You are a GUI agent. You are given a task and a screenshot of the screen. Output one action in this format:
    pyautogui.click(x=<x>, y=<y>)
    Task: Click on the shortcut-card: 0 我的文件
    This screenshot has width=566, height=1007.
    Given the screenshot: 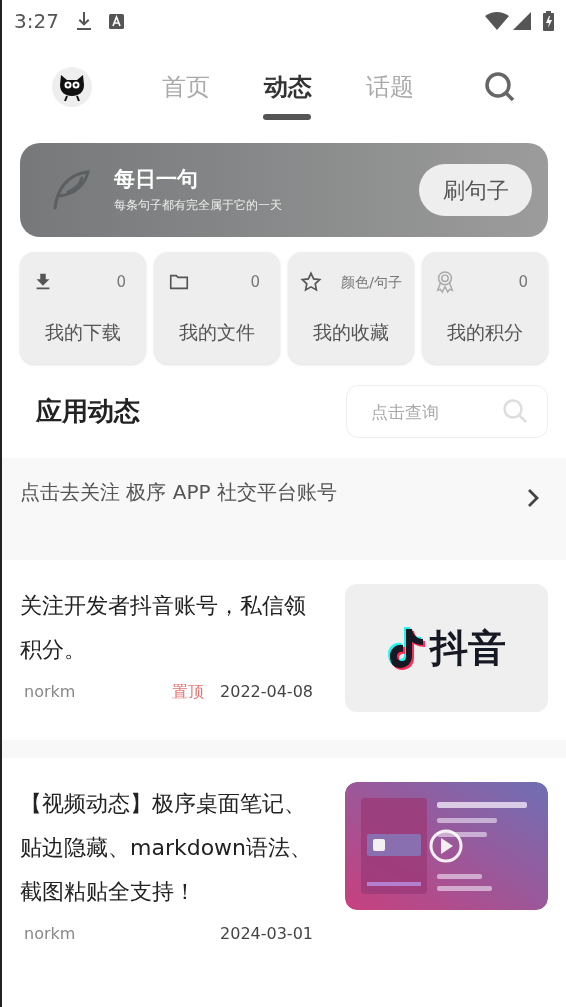 What is the action you would take?
    pyautogui.click(x=217, y=308)
    